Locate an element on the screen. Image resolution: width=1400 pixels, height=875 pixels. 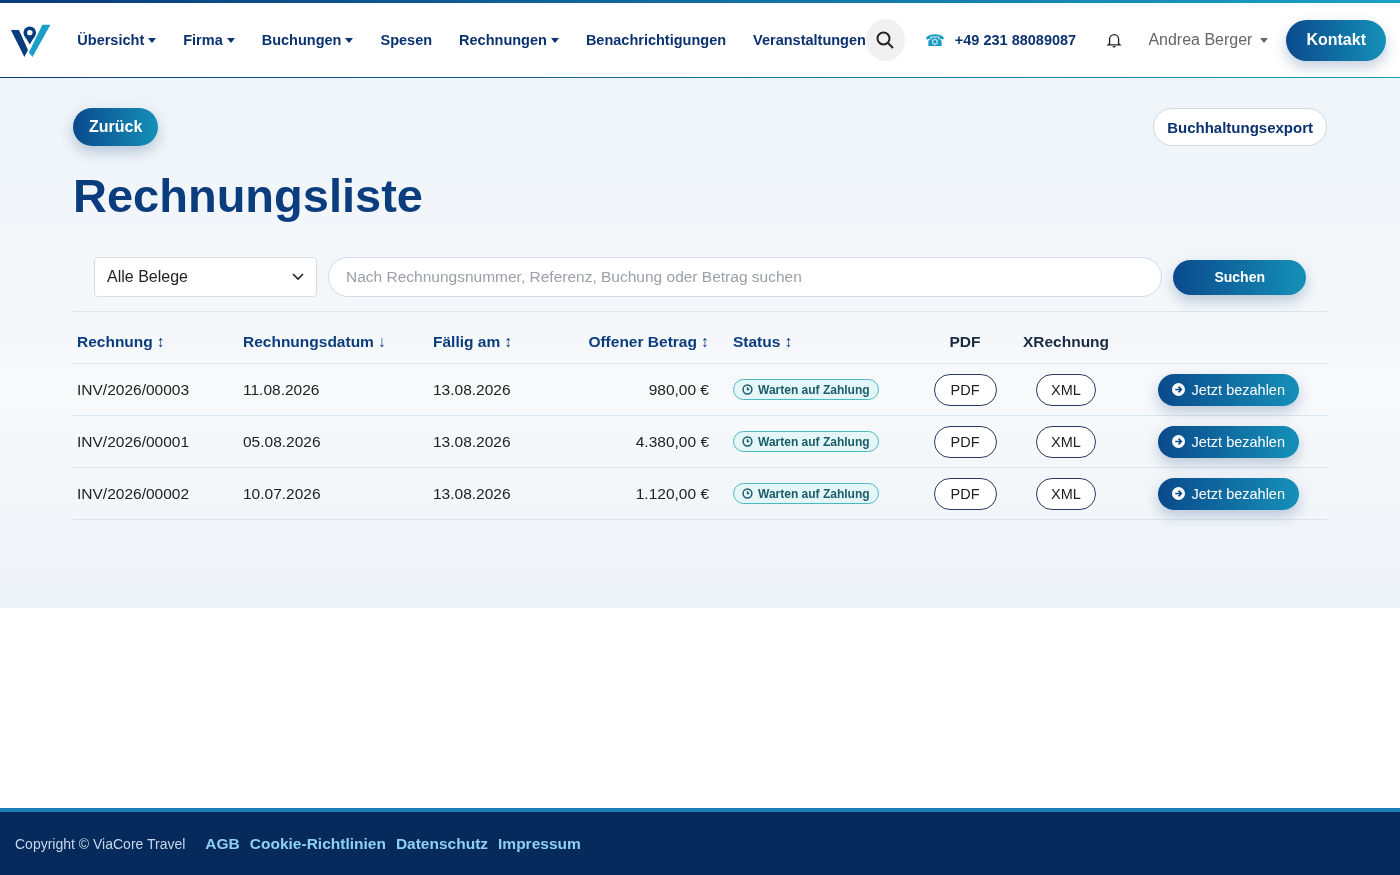
footer-link: Cookie-Richtlinien is located at coordinates (317, 843).